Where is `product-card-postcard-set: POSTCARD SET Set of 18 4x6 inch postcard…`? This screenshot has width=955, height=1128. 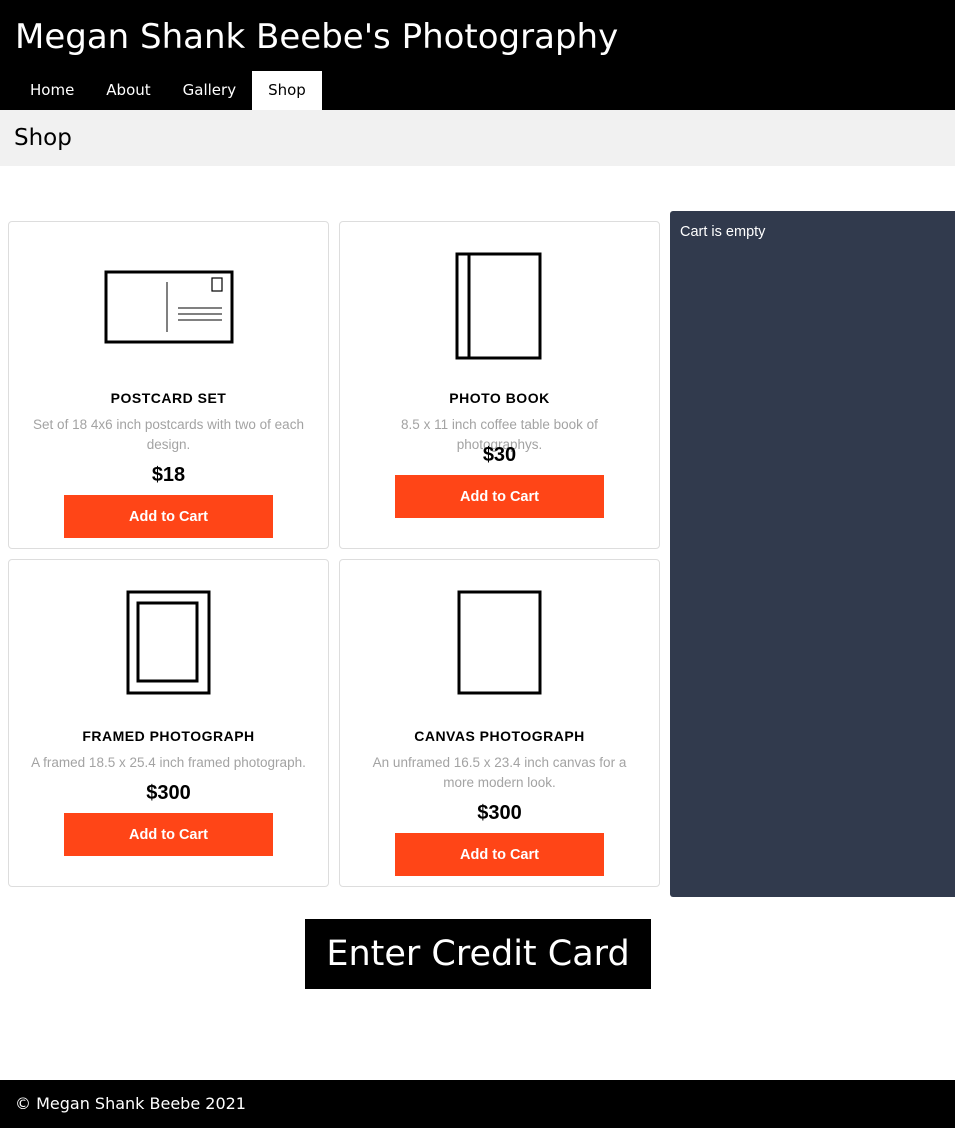
product-card-postcard-set: POSTCARD SET Set of 18 4x6 inch postcard… is located at coordinates (168, 385).